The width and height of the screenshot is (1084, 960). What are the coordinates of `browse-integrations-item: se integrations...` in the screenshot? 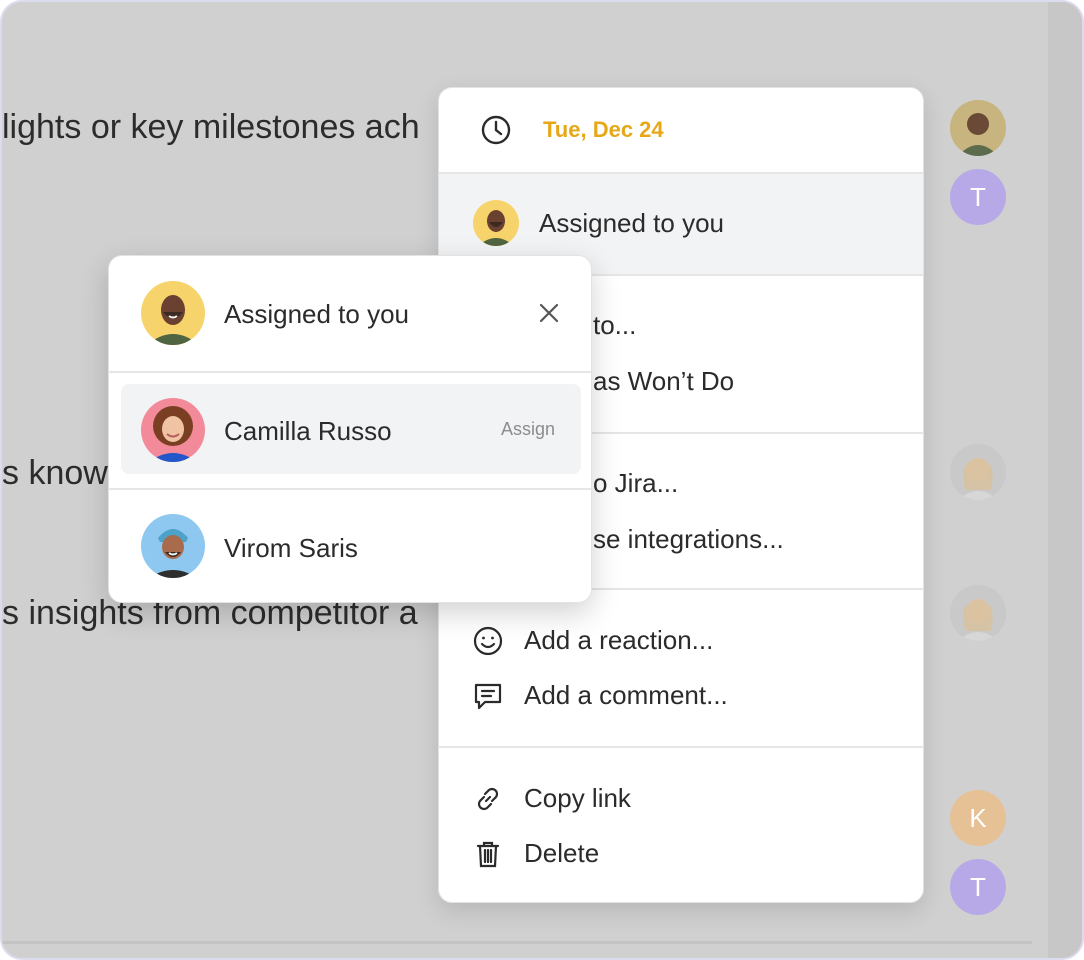 It's located at (688, 539).